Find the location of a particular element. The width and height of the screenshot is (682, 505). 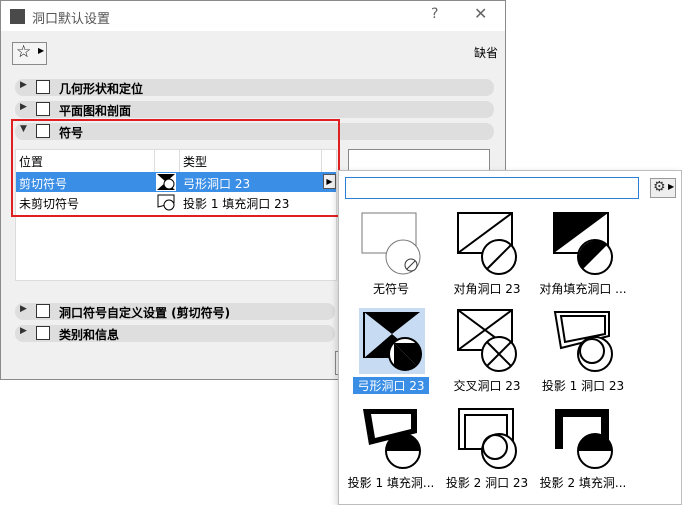

tile-label: 无符号 is located at coordinates (390, 289).